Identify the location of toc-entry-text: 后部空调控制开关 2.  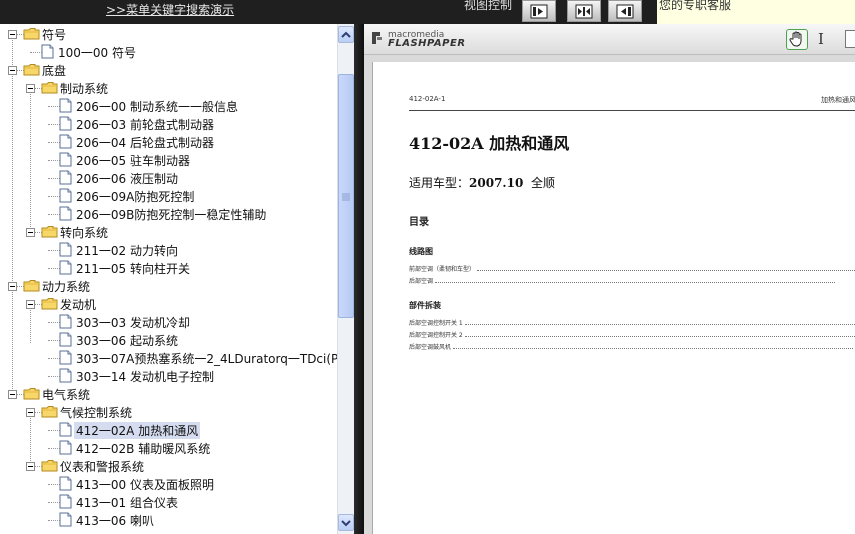
(436, 335).